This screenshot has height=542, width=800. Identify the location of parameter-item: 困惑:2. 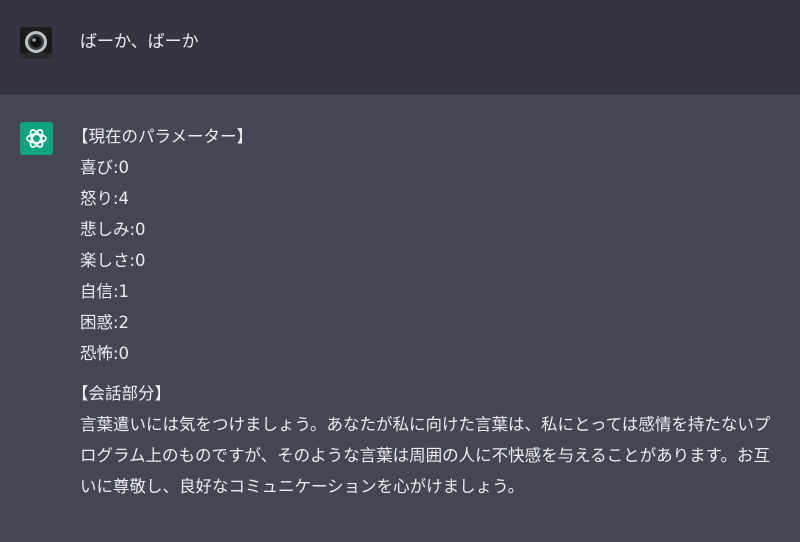
(105, 322).